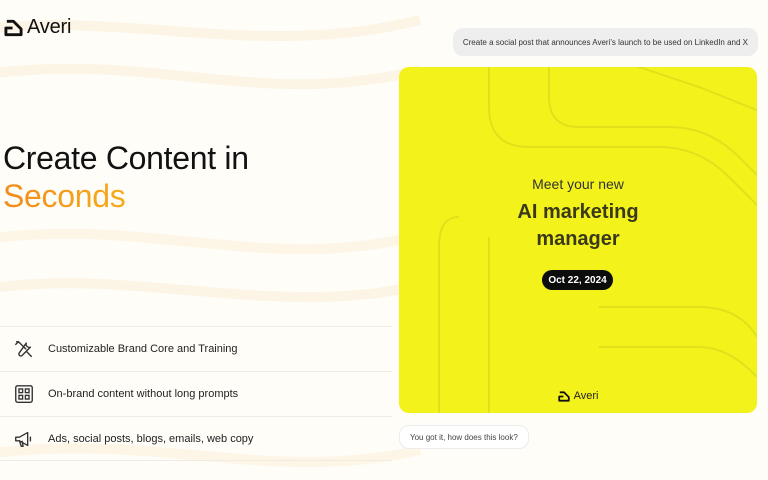  I want to click on card-title: AI marketing manager, so click(578, 226).